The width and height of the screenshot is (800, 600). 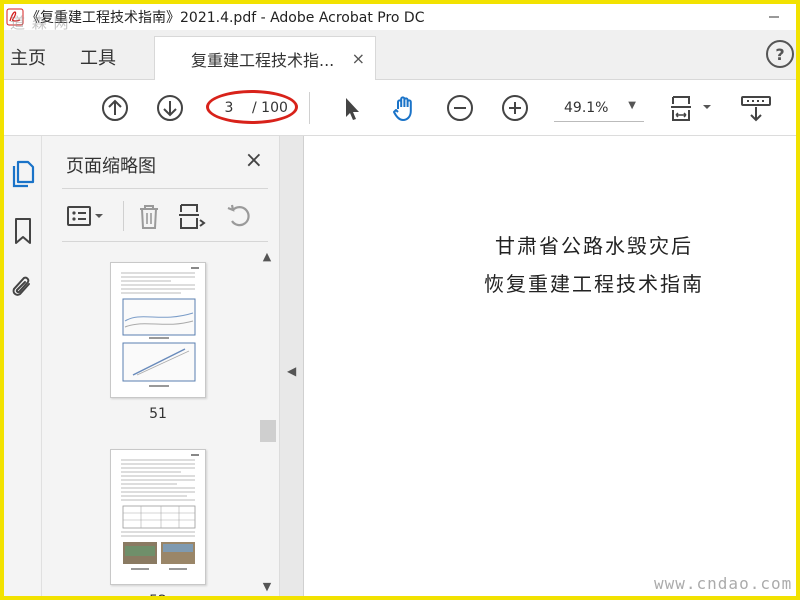 What do you see at coordinates (98, 57) in the screenshot?
I see `tab-tools: 工具` at bounding box center [98, 57].